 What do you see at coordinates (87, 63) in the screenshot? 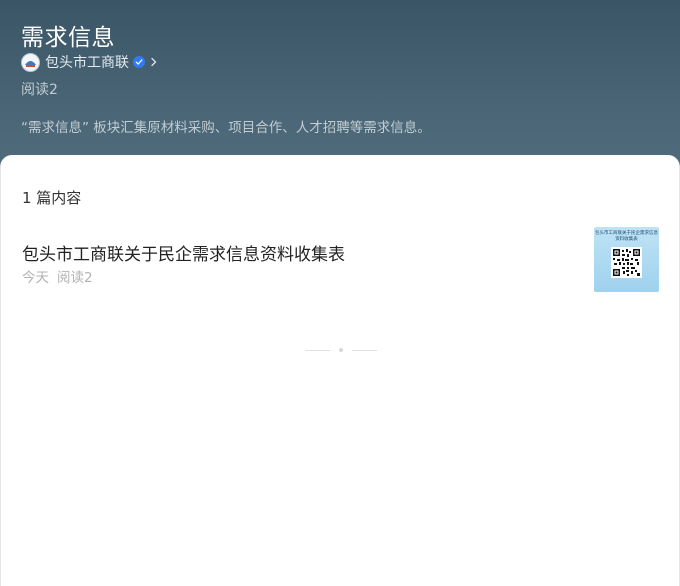
I see `account-name: 包头市工商联` at bounding box center [87, 63].